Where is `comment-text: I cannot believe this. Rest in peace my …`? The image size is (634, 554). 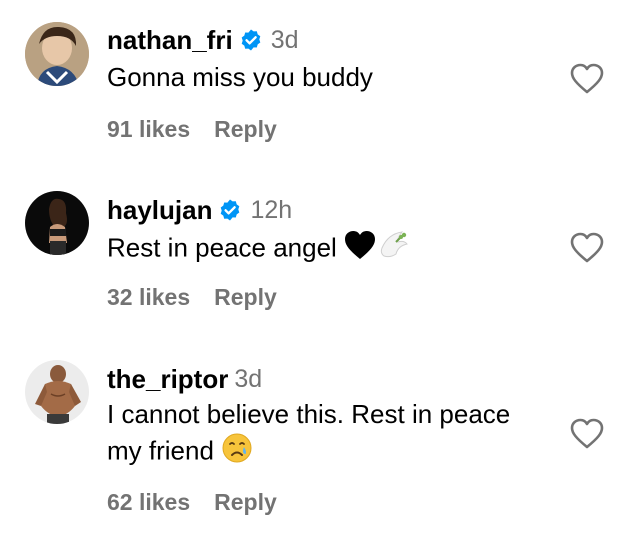 comment-text: I cannot believe this. Rest in peace my … is located at coordinates (334, 434).